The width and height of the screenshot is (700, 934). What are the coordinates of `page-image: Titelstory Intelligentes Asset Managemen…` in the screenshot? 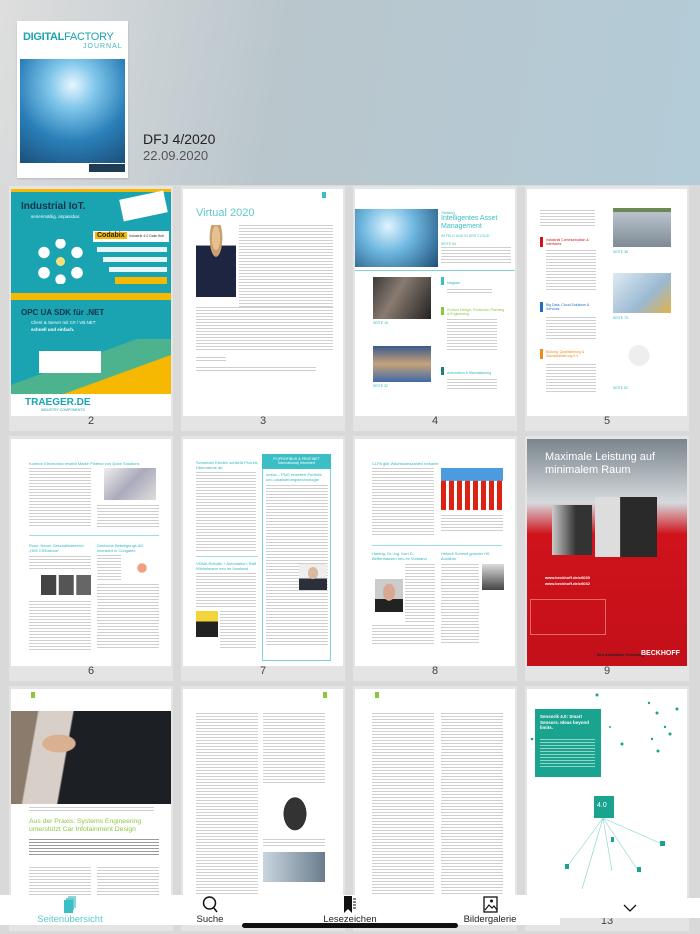 It's located at (435, 302).